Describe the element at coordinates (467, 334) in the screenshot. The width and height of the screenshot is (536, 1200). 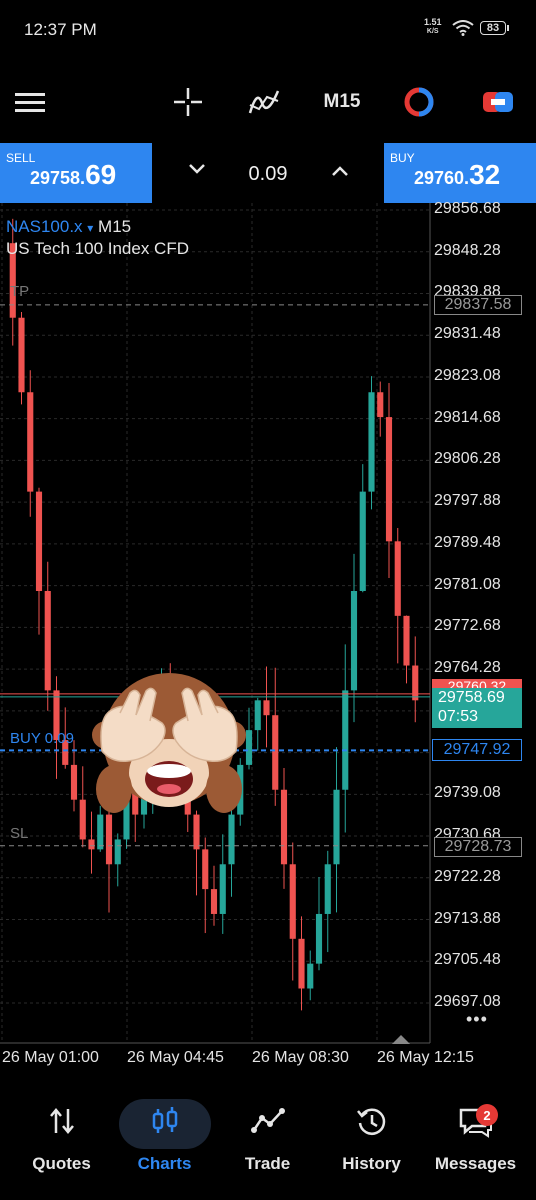
I see `price-axis-label: 29831.48` at that location.